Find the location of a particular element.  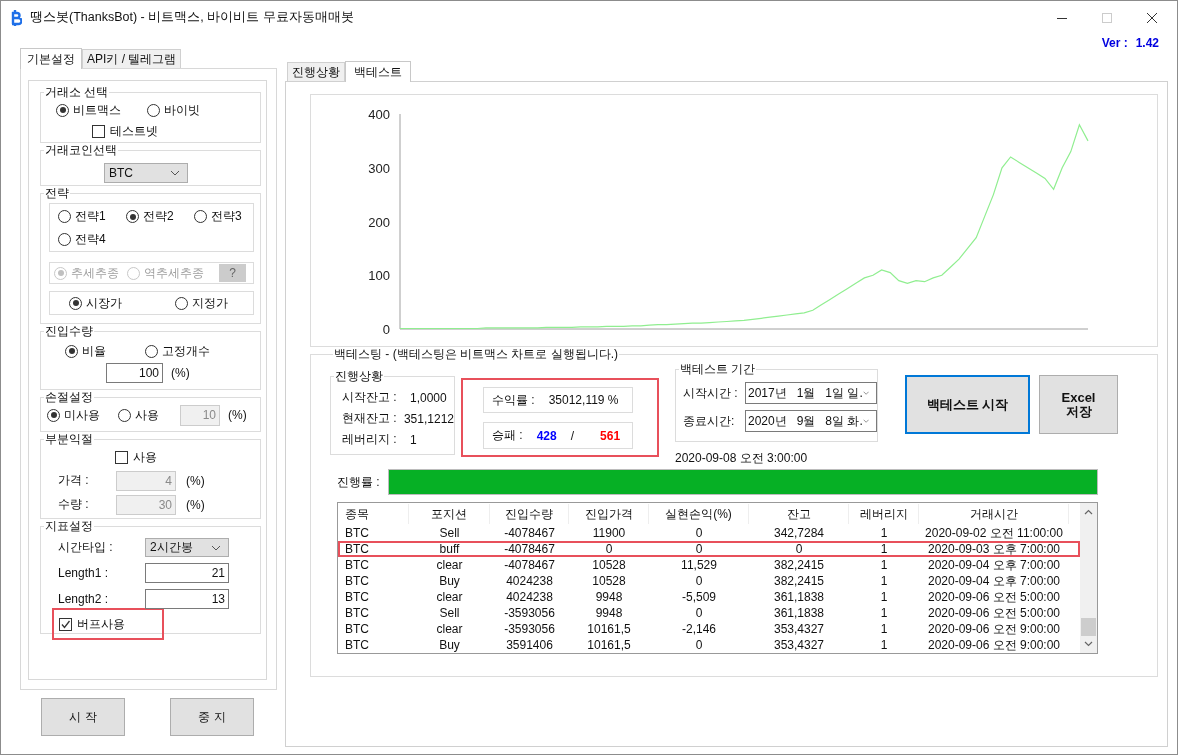

field-value: 1 is located at coordinates (413, 439).